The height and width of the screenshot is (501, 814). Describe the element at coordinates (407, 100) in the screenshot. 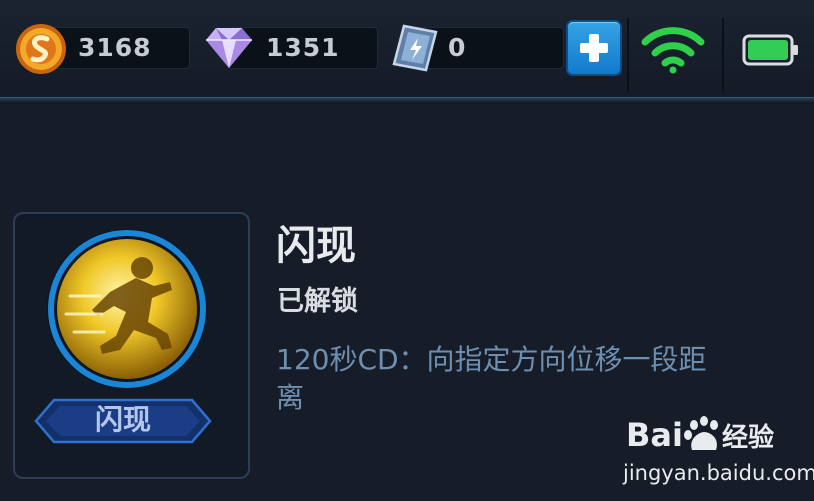

I see `resource-bar-divider` at that location.